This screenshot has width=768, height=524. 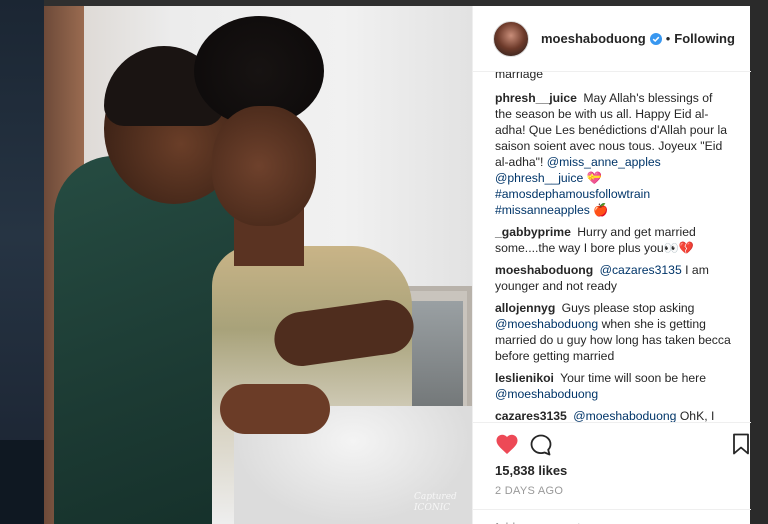 What do you see at coordinates (524, 378) in the screenshot?
I see `comment-username: leslienikoi` at bounding box center [524, 378].